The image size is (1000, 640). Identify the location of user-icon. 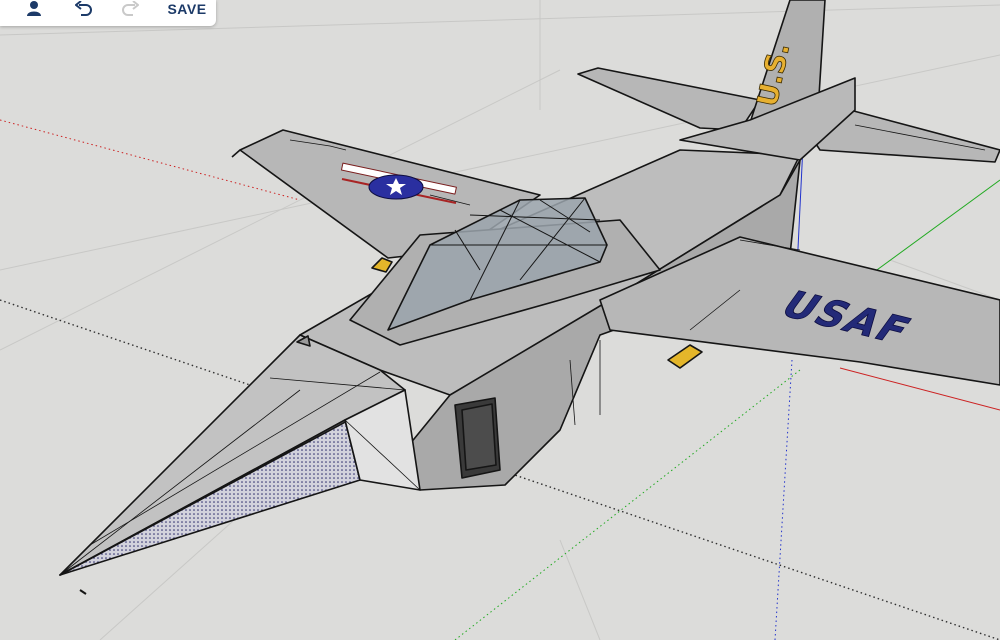
(34, 8).